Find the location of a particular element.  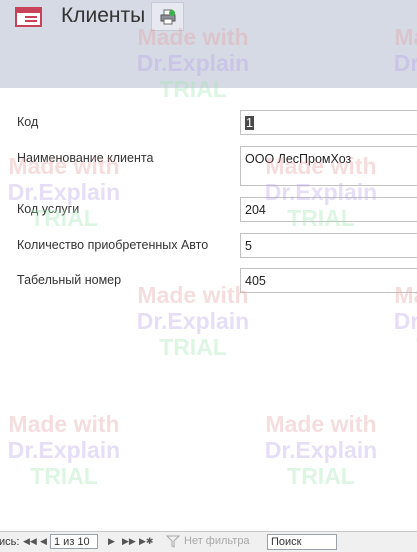

new-record-button: ▶✱ is located at coordinates (146, 541).